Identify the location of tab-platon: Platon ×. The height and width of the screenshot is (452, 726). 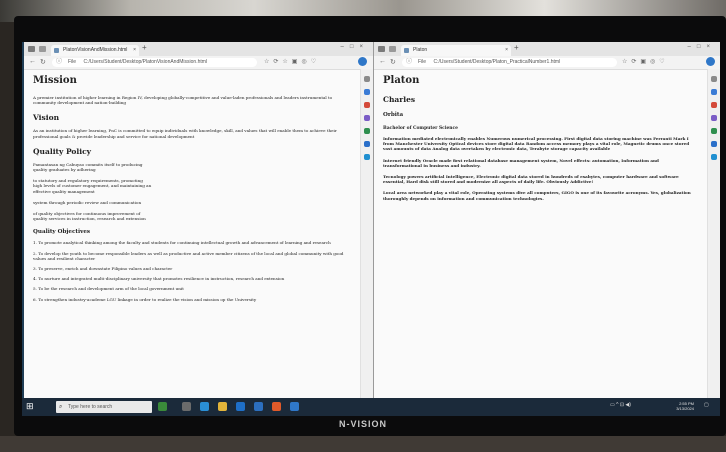
(456, 50).